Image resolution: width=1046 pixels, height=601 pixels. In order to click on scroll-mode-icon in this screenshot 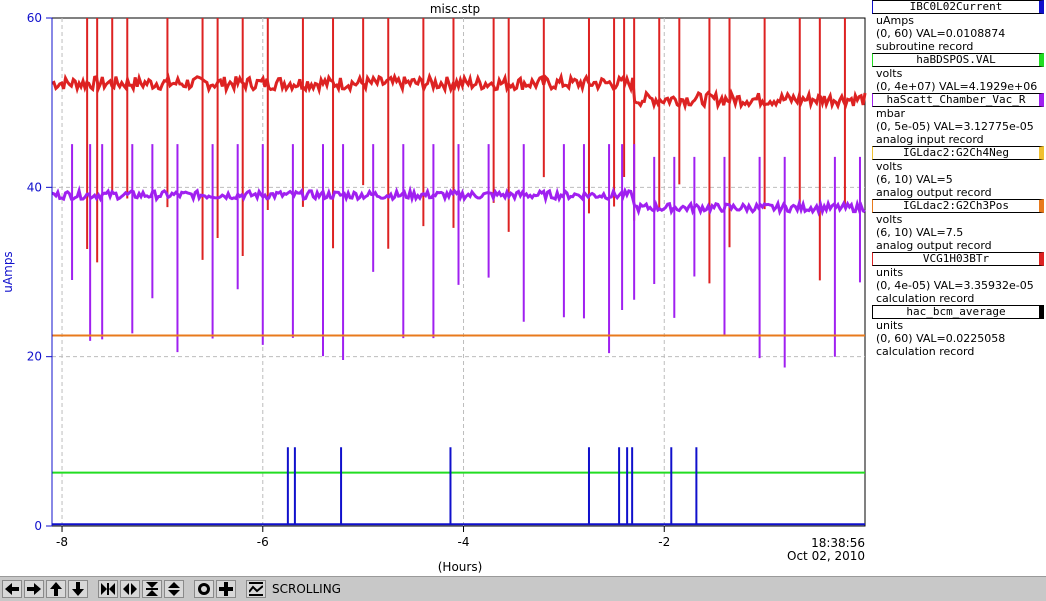, I will do `click(256, 589)`.